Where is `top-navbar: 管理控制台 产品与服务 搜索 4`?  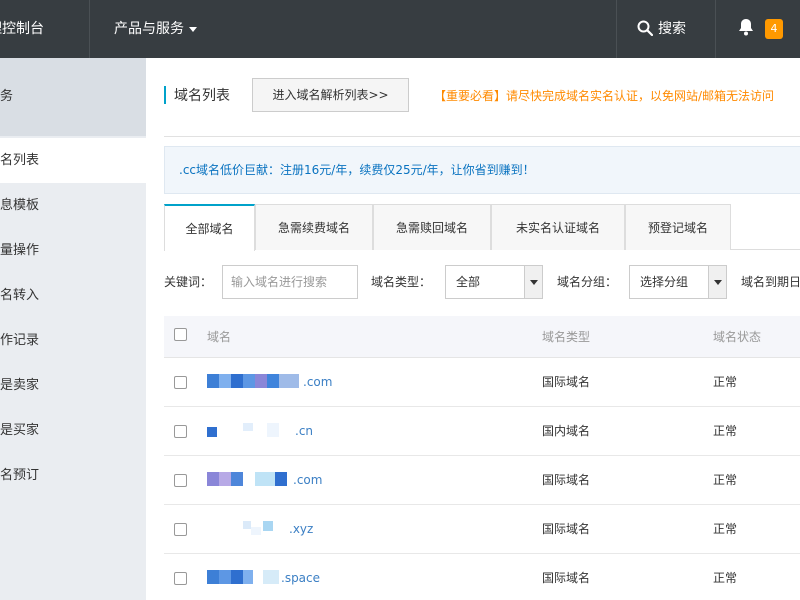
top-navbar: 管理控制台 产品与服务 搜索 4 is located at coordinates (400, 29).